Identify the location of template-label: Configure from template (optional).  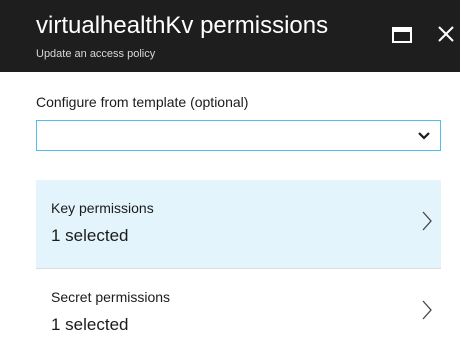
(142, 102).